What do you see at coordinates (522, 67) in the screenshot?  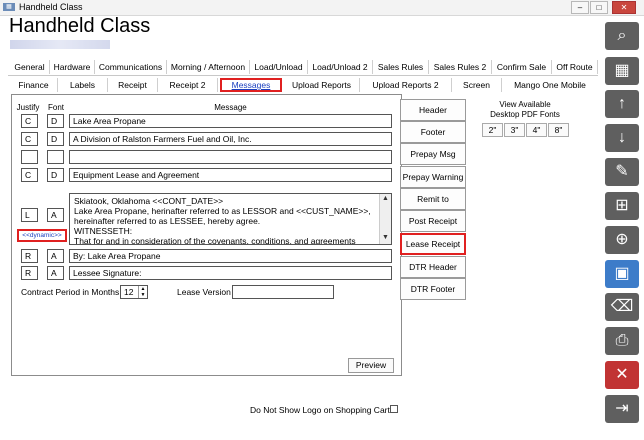 I see `tab-confirm-sale: Confirm Sale` at bounding box center [522, 67].